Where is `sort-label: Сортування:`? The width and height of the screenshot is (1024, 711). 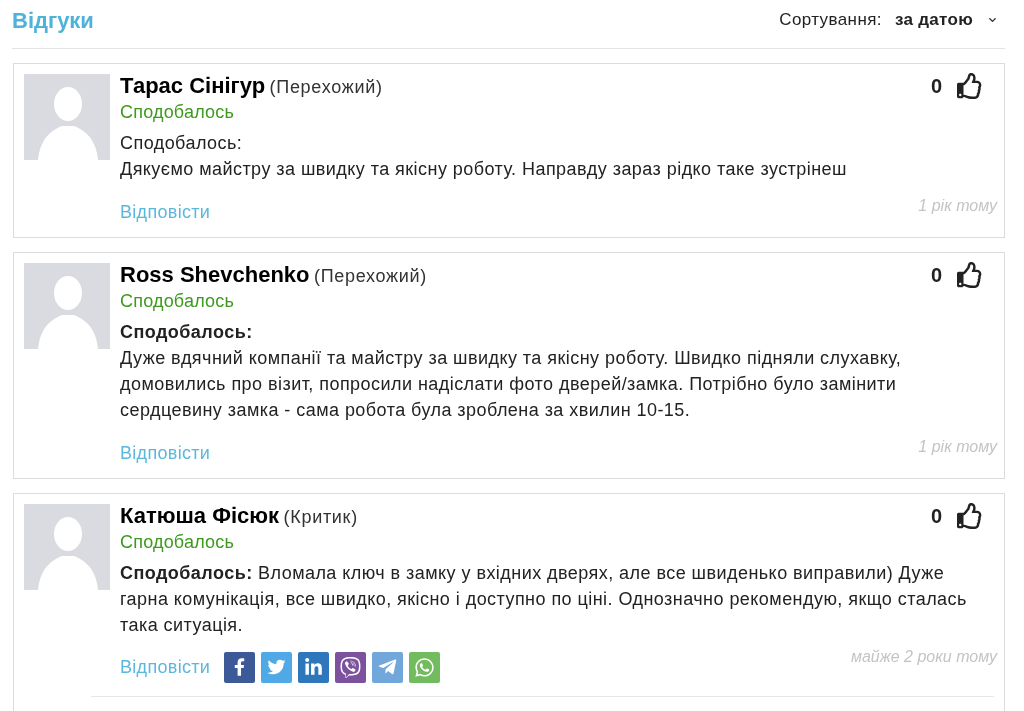 sort-label: Сортування: is located at coordinates (830, 20).